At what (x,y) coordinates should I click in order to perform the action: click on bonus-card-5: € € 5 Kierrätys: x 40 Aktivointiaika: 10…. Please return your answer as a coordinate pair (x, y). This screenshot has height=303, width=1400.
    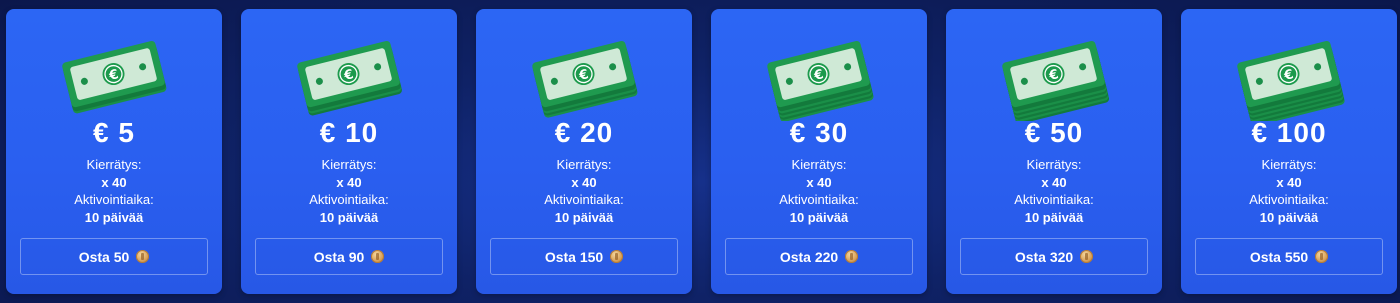
    Looking at the image, I should click on (114, 151).